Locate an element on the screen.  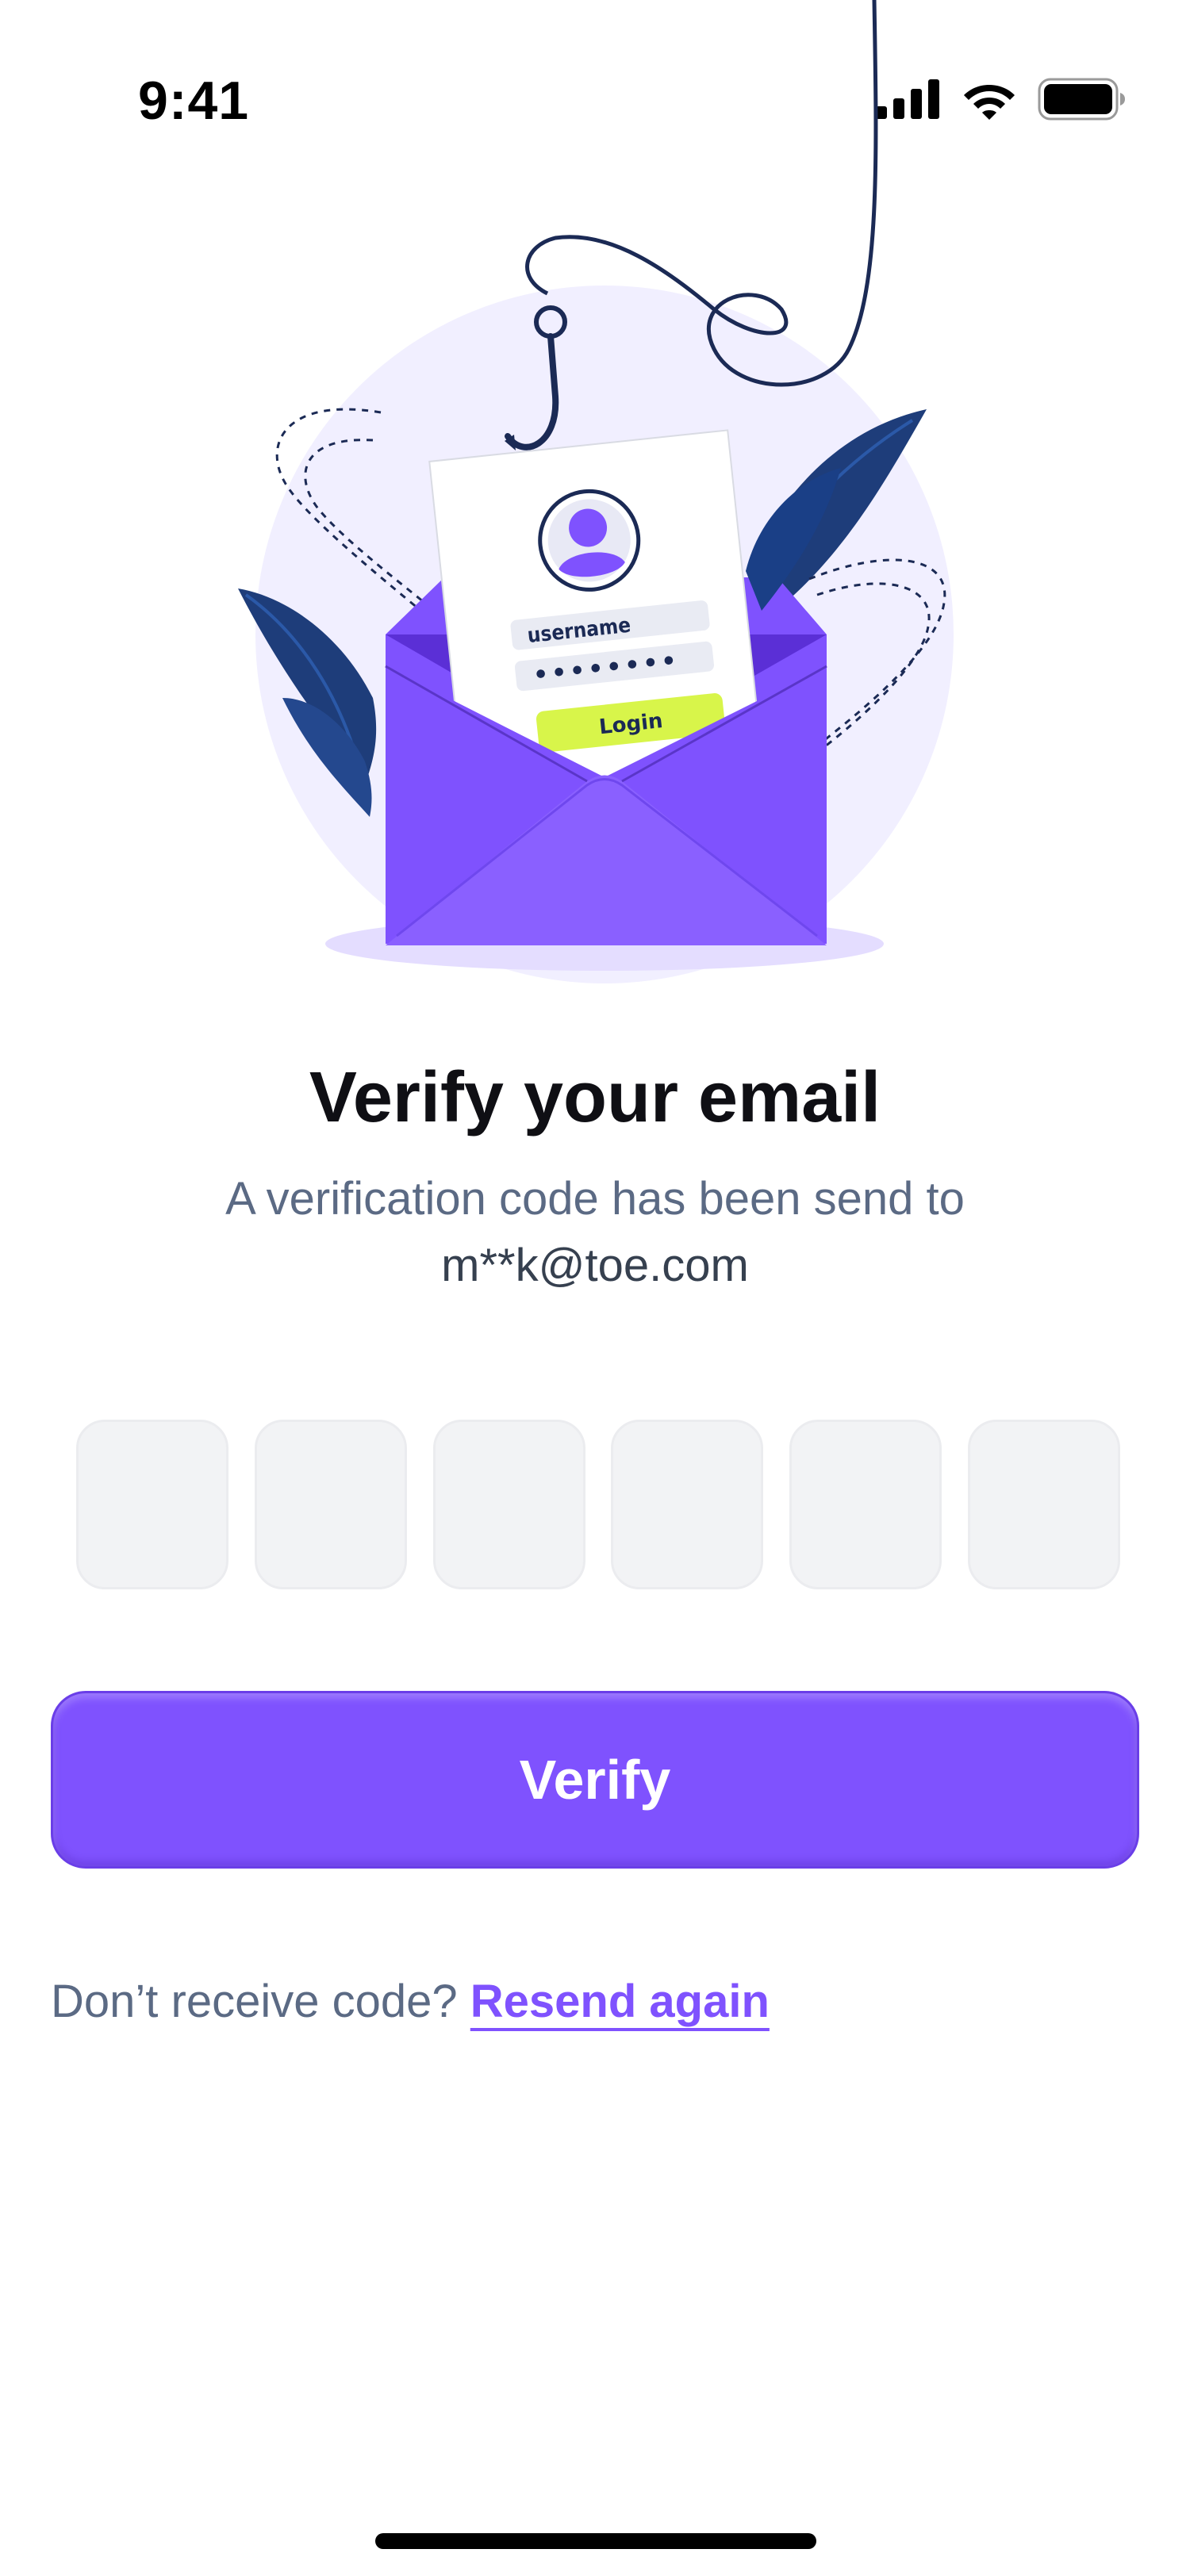
home-indicator is located at coordinates (595, 2541).